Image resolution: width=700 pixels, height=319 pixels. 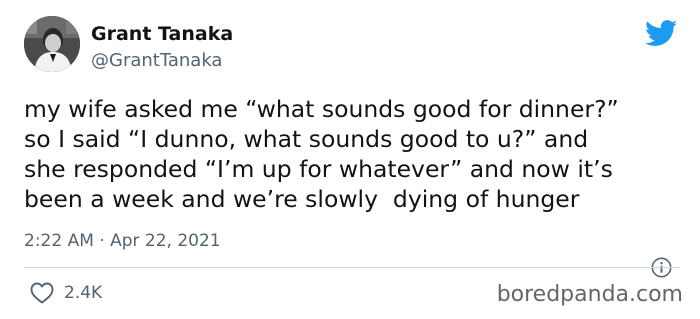 I want to click on avatar-photo, so click(x=52, y=44).